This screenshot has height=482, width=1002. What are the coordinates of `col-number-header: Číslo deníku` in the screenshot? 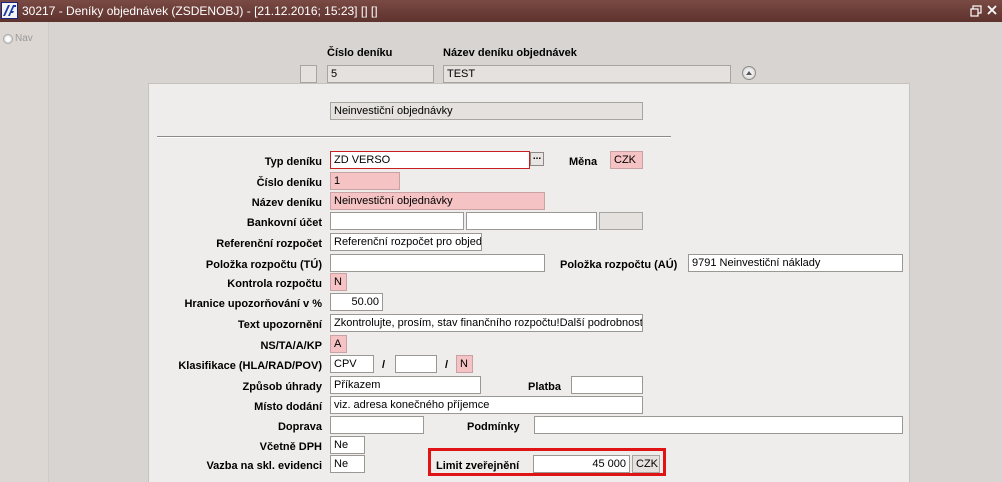 It's located at (360, 53).